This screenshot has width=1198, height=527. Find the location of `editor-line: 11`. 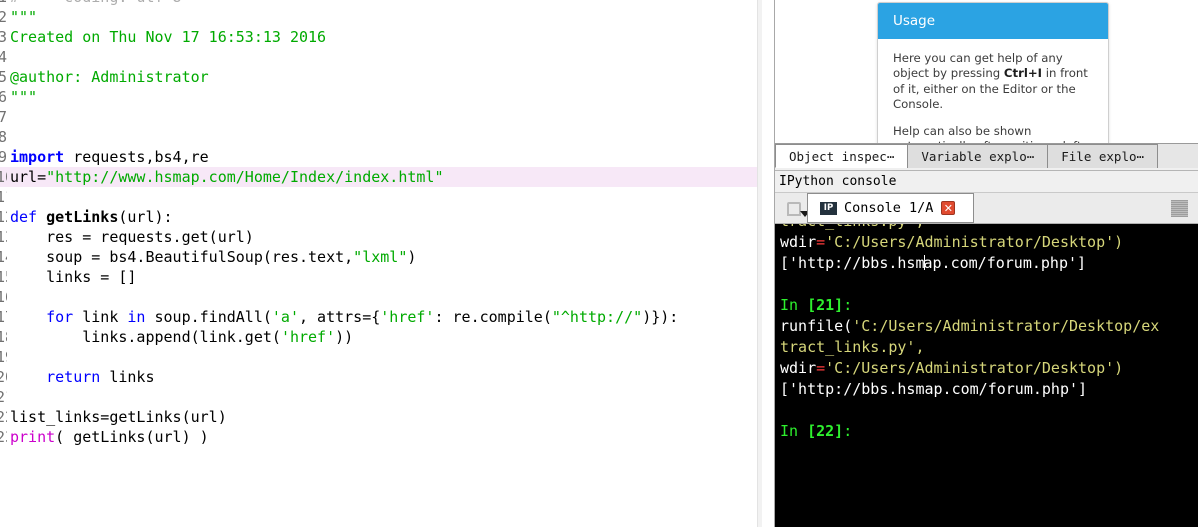

editor-line: 11 is located at coordinates (381, 197).